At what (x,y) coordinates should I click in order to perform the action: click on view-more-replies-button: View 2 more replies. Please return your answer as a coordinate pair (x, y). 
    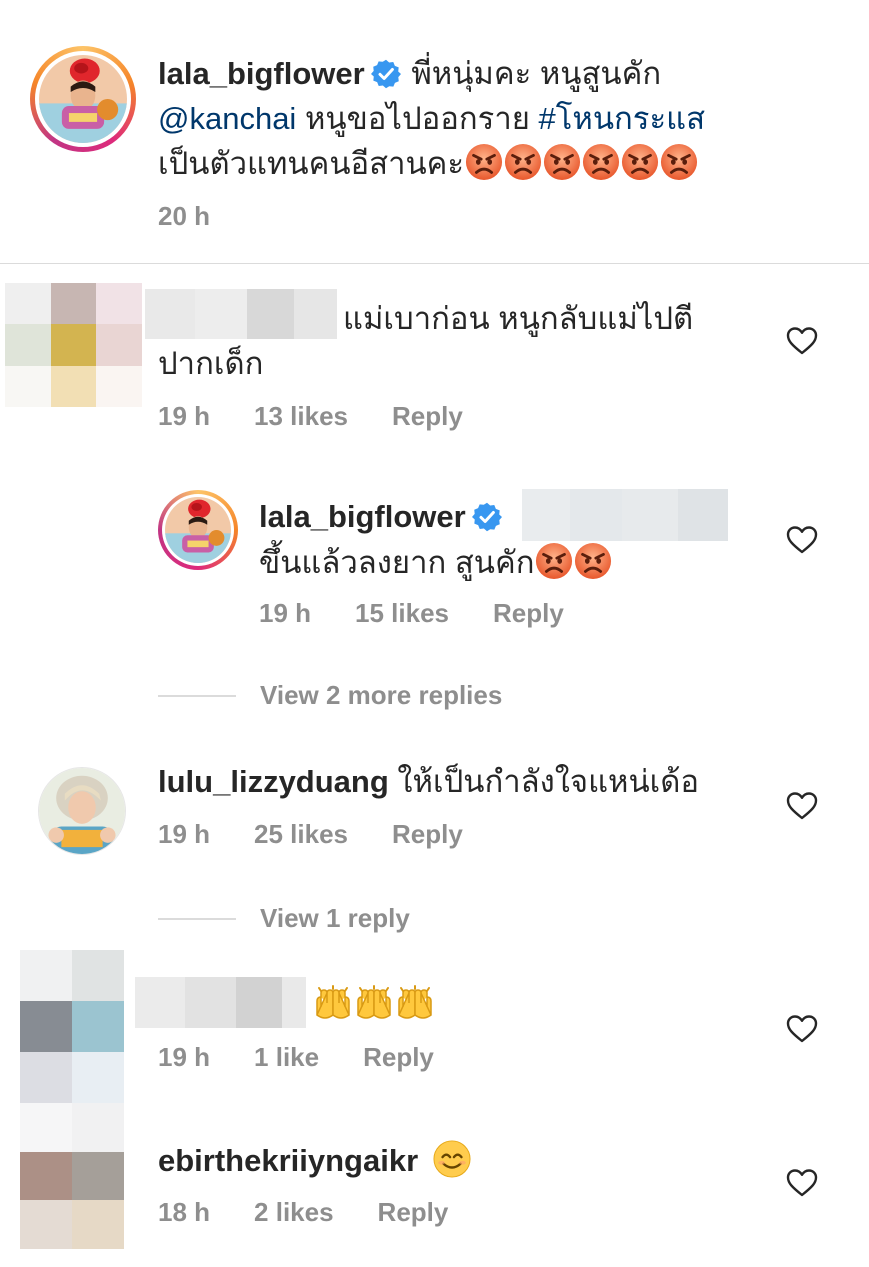
    Looking at the image, I should click on (330, 695).